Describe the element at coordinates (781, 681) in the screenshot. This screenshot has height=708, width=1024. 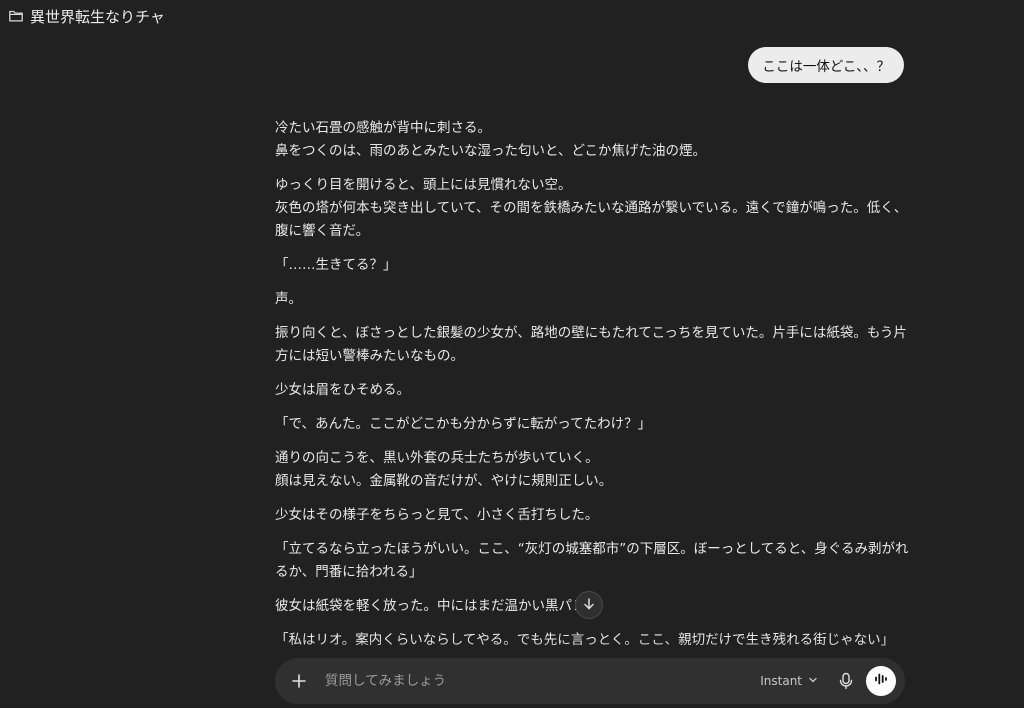
I see `model-label: Instant` at that location.